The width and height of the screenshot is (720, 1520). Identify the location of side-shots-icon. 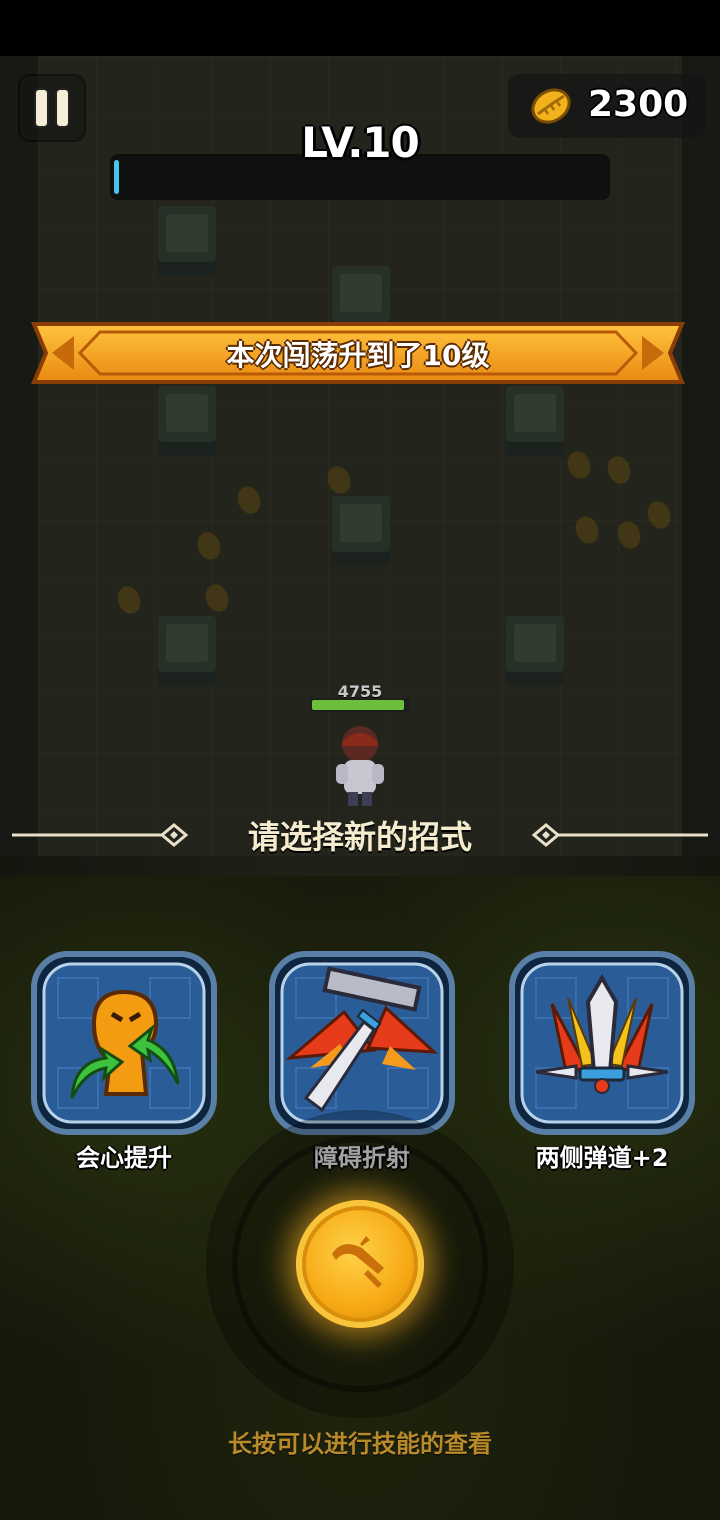
(602, 1043).